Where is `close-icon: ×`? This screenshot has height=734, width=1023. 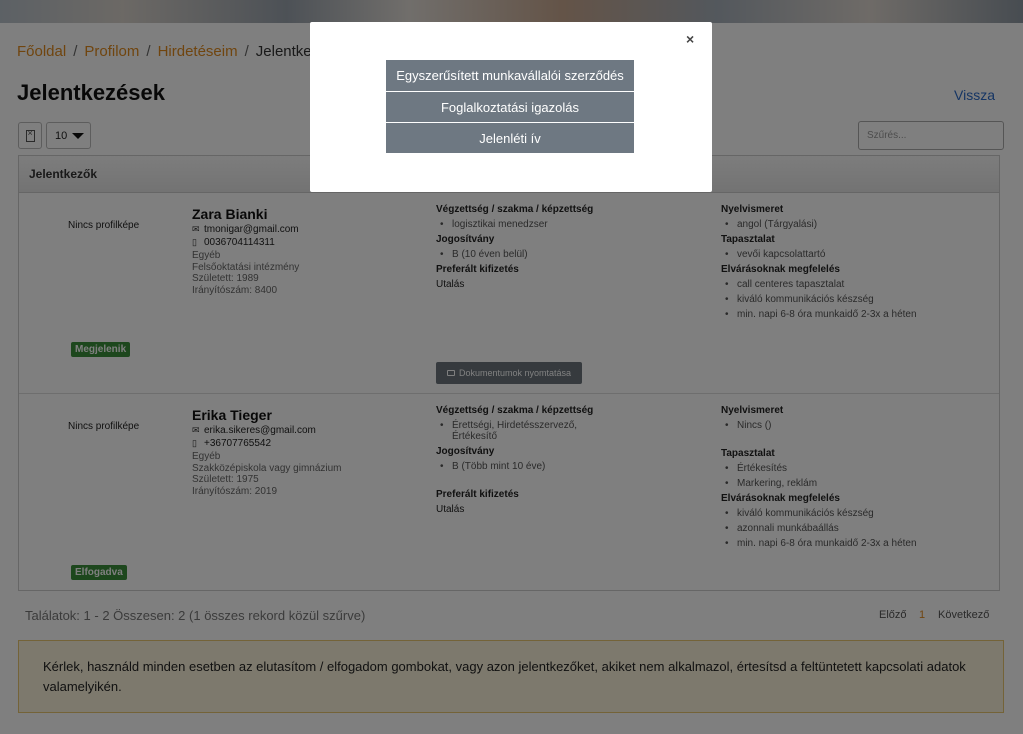 close-icon: × is located at coordinates (690, 39).